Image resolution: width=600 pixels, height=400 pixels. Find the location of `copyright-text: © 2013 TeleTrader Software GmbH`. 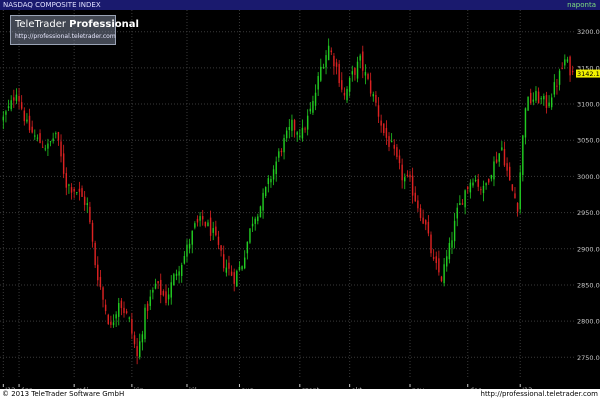

copyright-text: © 2013 TeleTrader Software GmbH is located at coordinates (63, 394).